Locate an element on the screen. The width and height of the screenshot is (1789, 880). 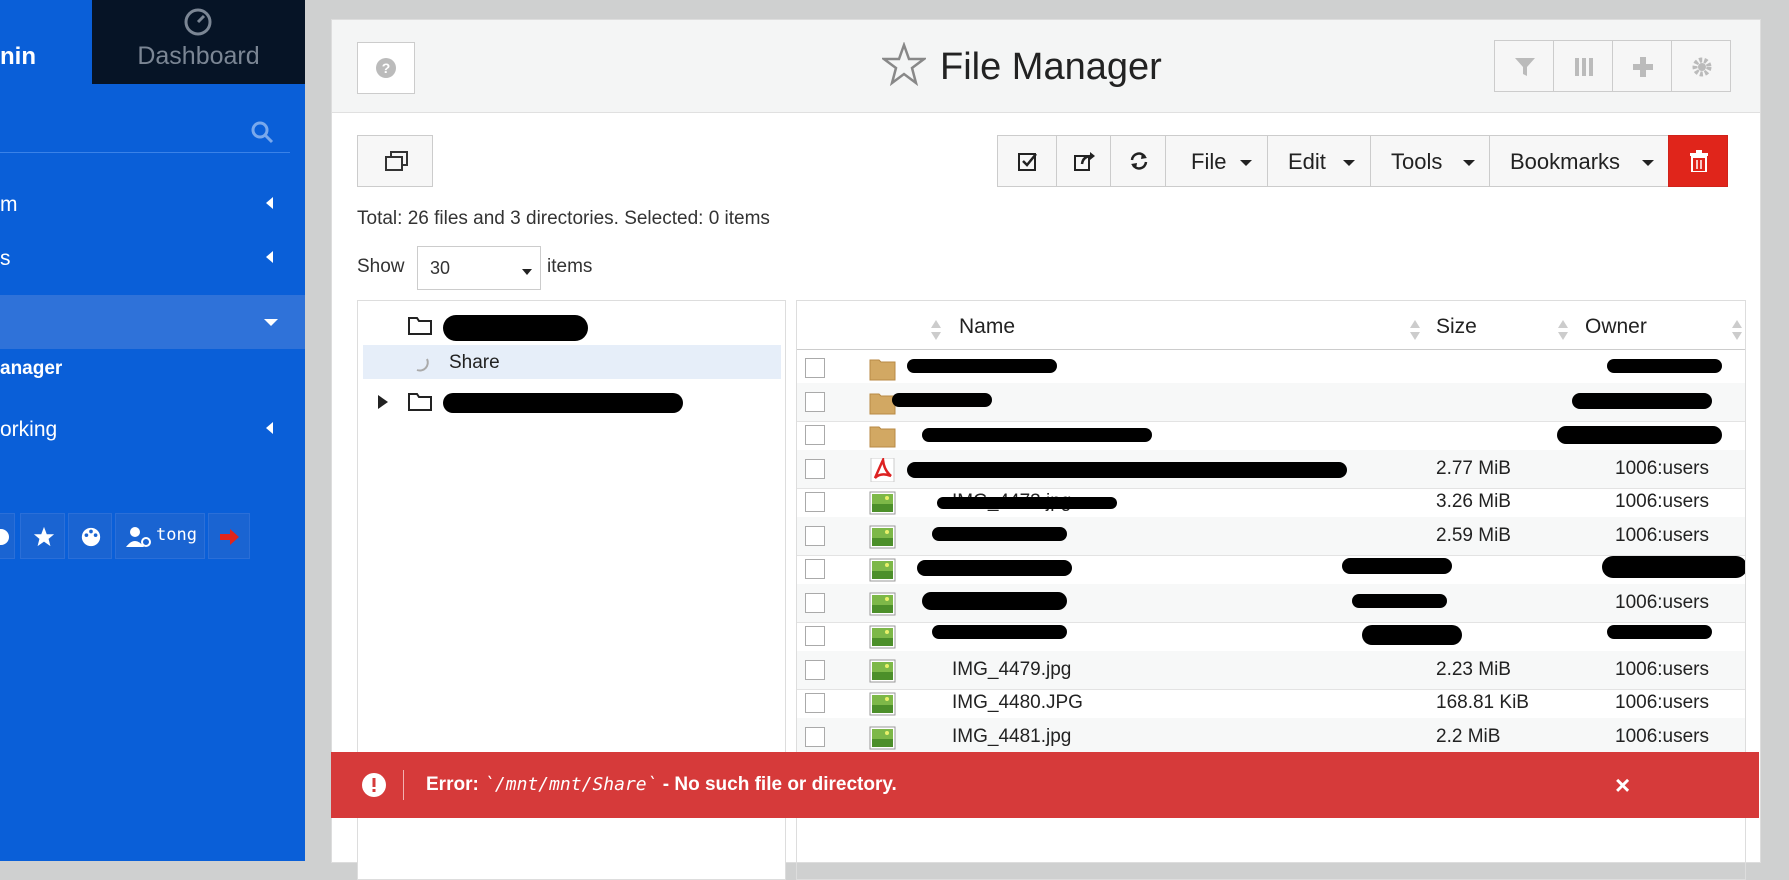
palette-button is located at coordinates (90, 536).